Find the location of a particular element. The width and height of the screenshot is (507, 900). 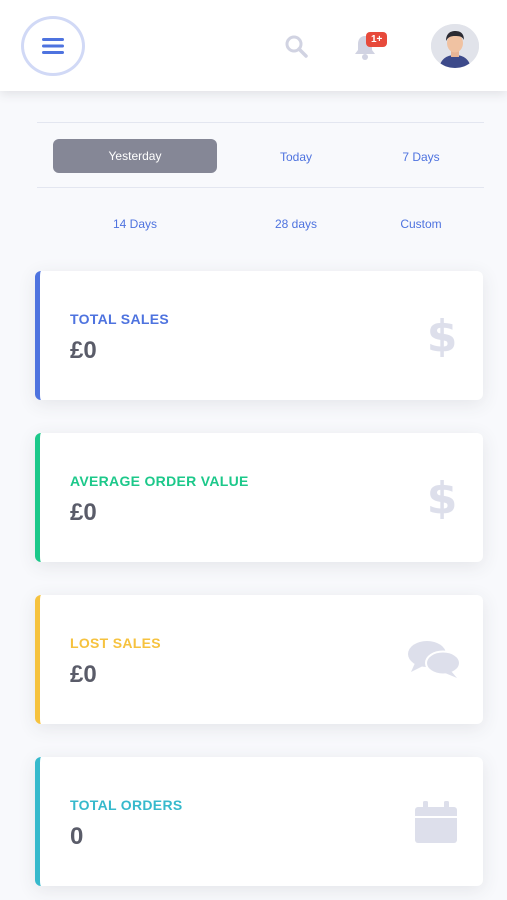

menu-toggle-button is located at coordinates (53, 46).